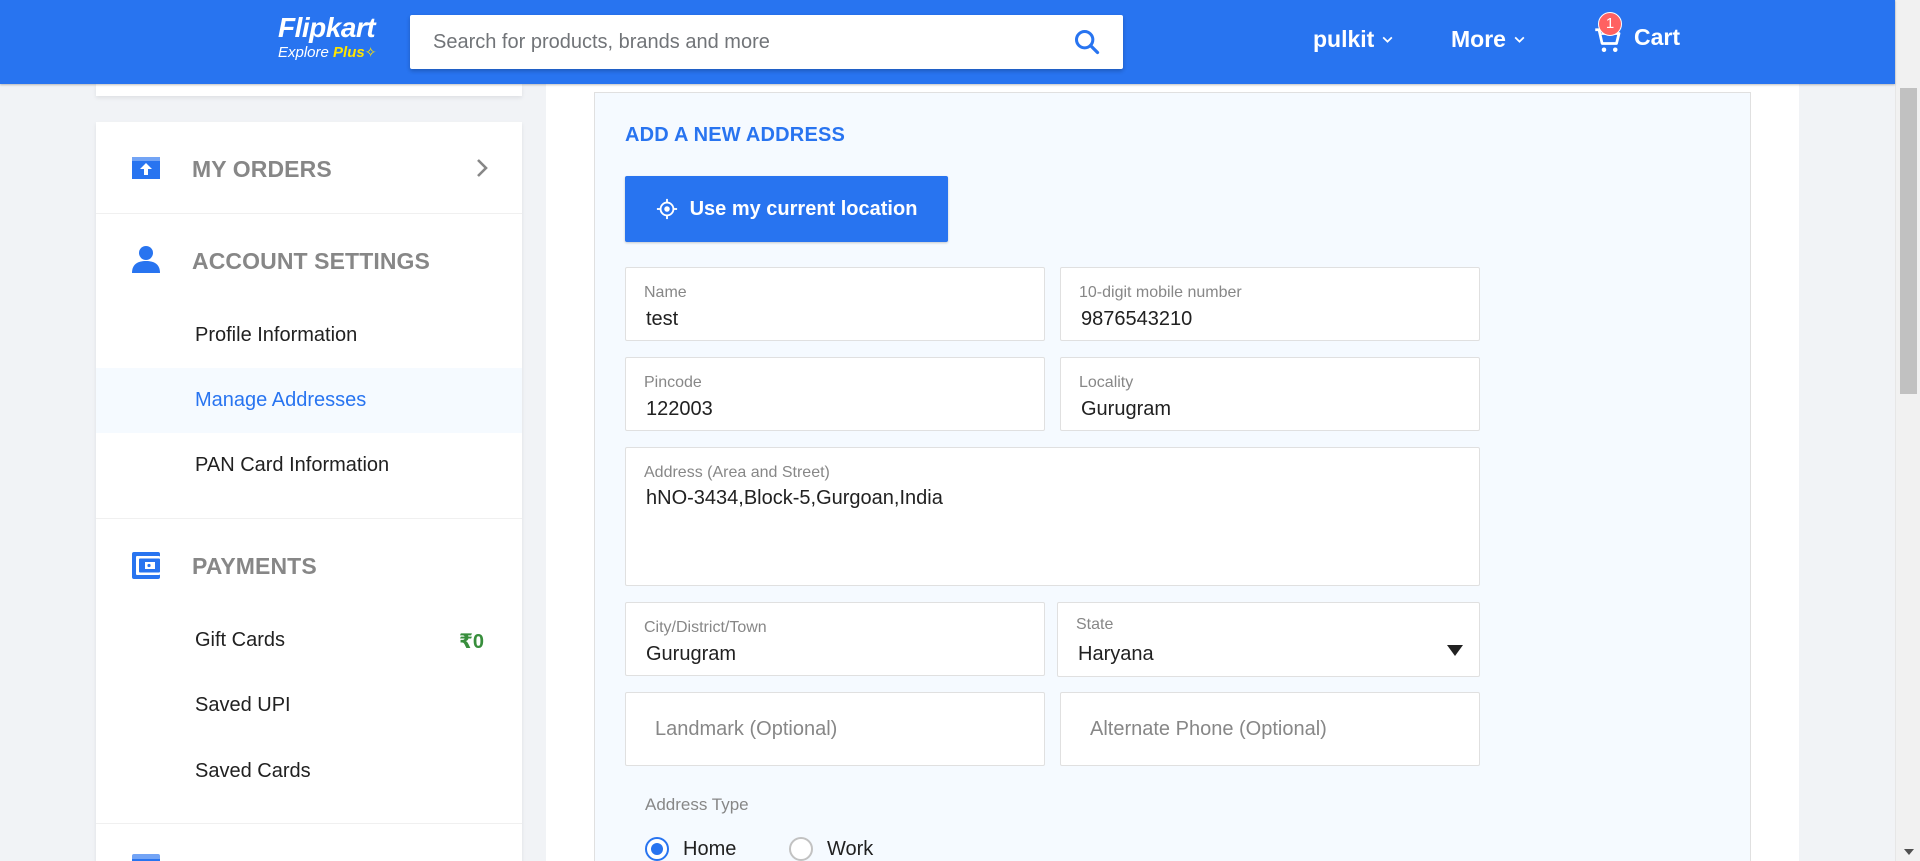  Describe the element at coordinates (1052, 527) in the screenshot. I see `address-textarea` at that location.